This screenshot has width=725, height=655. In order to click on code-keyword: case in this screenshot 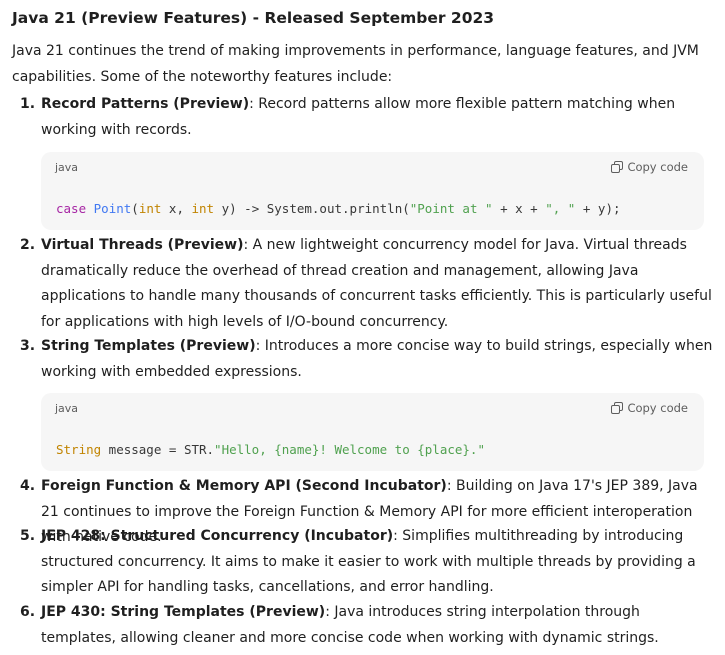, I will do `click(71, 208)`.